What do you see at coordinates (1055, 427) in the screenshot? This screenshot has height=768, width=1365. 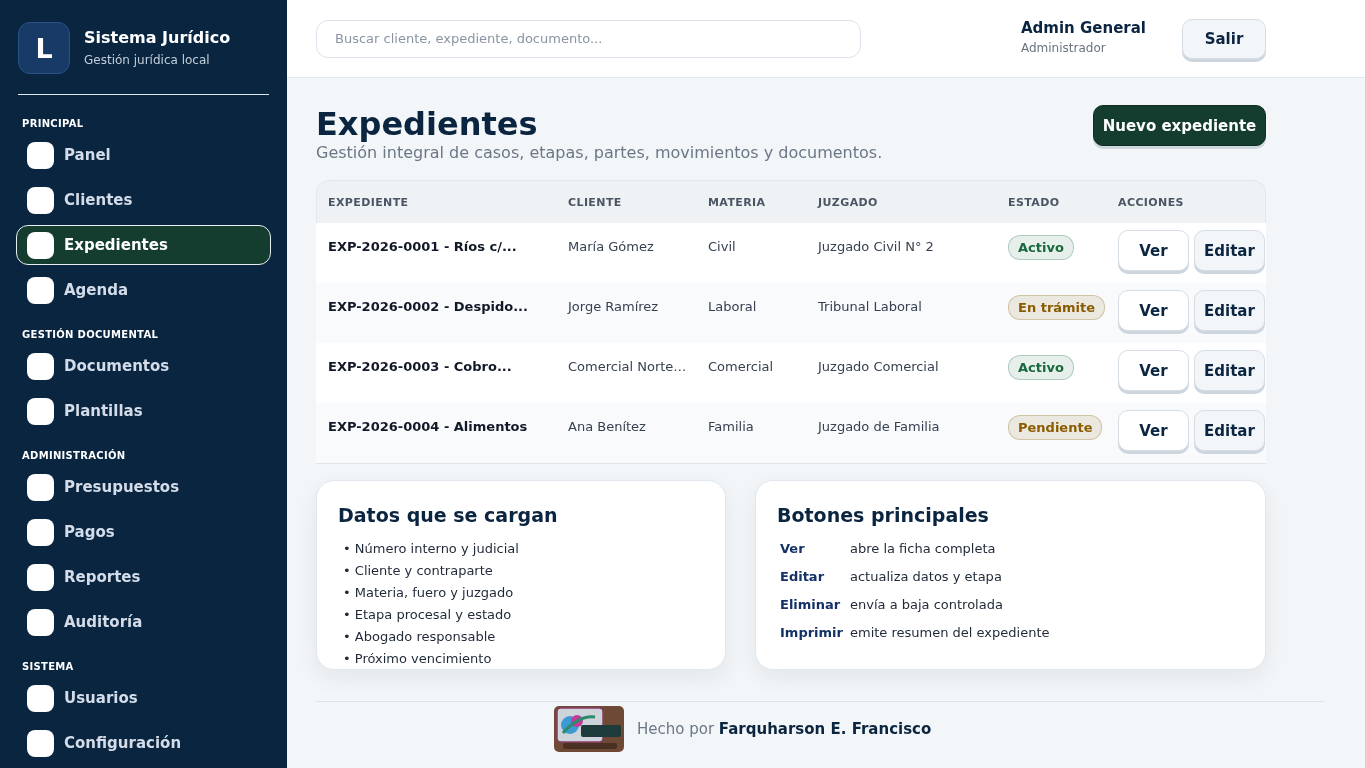 I see `status-badge: Pendiente` at bounding box center [1055, 427].